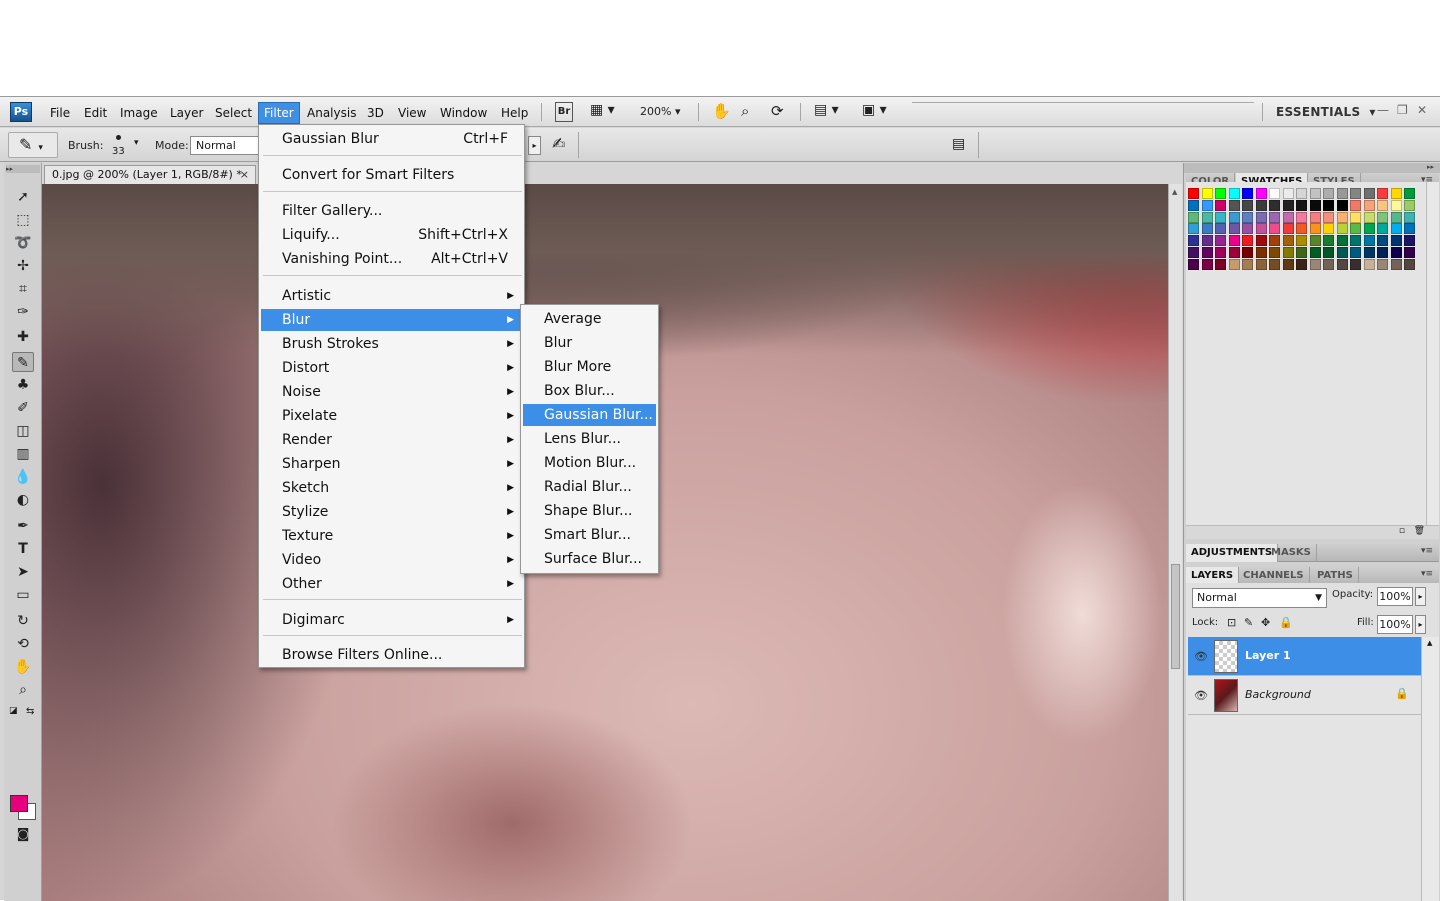 The height and width of the screenshot is (901, 1440). I want to click on brush-tool-icon: ✎, so click(23, 362).